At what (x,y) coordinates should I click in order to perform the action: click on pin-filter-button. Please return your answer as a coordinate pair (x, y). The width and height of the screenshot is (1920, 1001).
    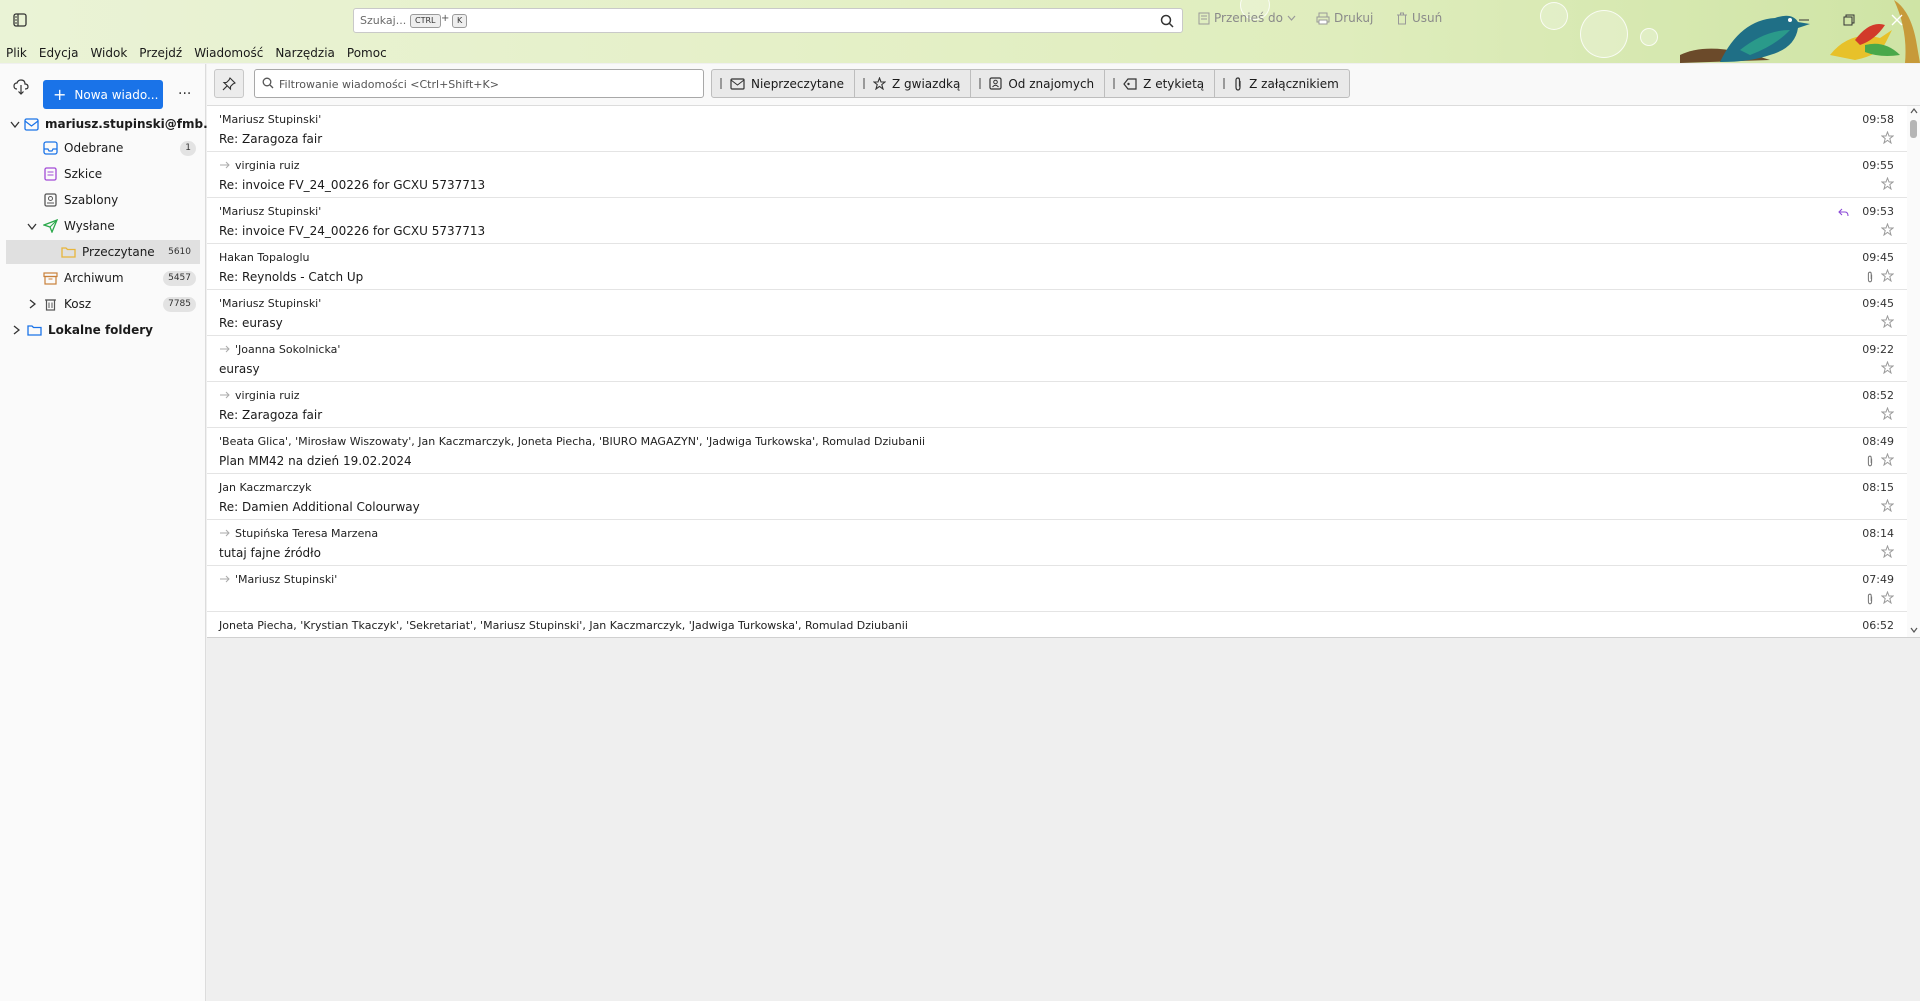
    Looking at the image, I should click on (229, 83).